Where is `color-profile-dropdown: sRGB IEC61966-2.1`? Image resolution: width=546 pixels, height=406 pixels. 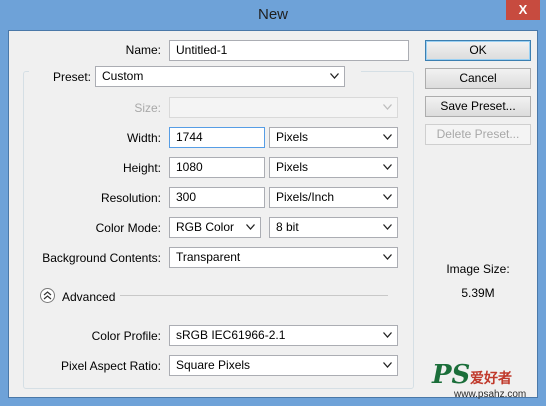 color-profile-dropdown: sRGB IEC61966-2.1 is located at coordinates (283, 335).